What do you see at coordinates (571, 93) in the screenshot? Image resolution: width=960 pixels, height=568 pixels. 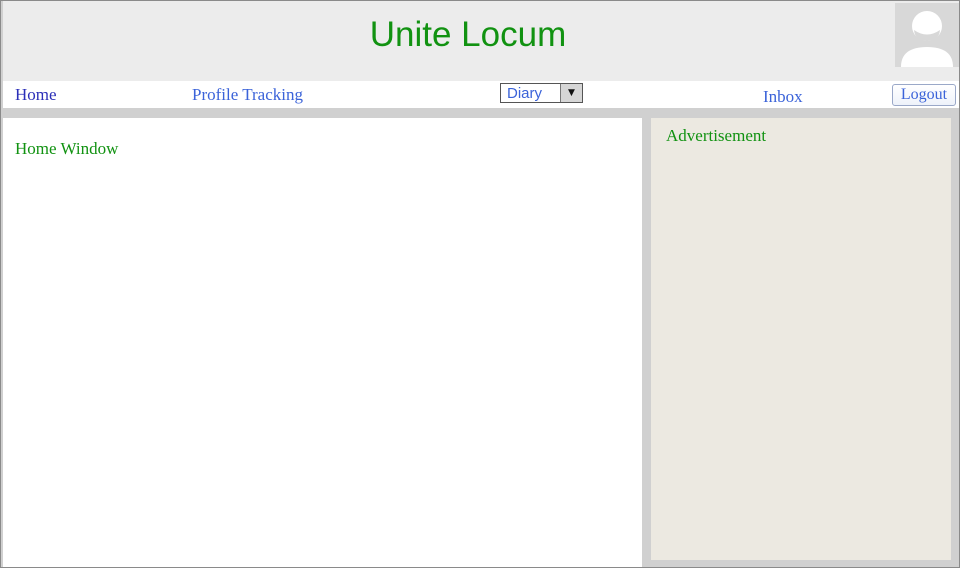 I see `dropdown-arrow-icon: ▼` at bounding box center [571, 93].